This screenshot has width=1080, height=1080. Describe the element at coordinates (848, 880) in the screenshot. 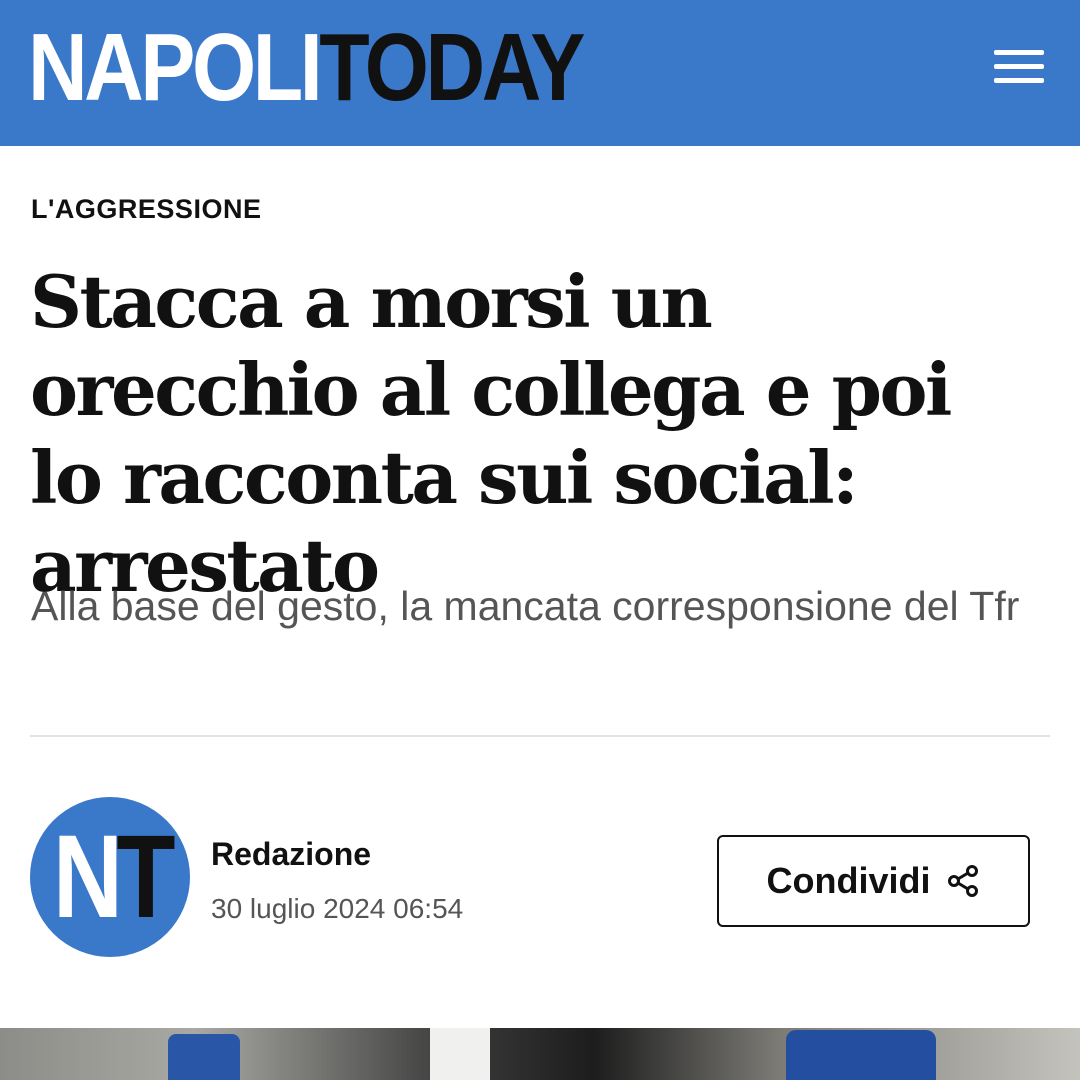

I see `share-button-label: Condividi` at that location.